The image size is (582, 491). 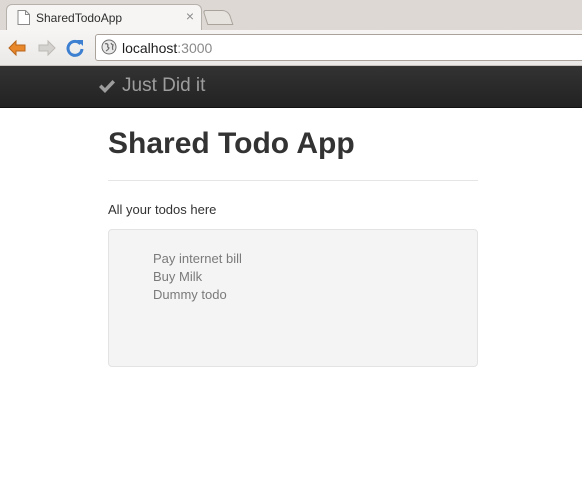 What do you see at coordinates (164, 85) in the screenshot?
I see `brand-label: Just Did it` at bounding box center [164, 85].